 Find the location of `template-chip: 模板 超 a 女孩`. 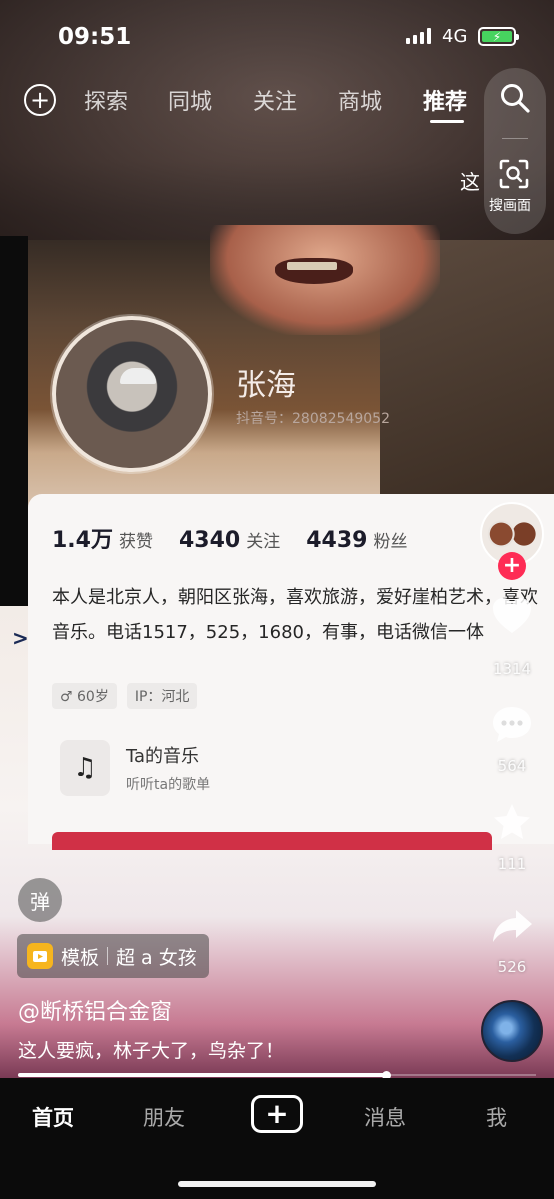

template-chip: 模板 超 a 女孩 is located at coordinates (113, 956).